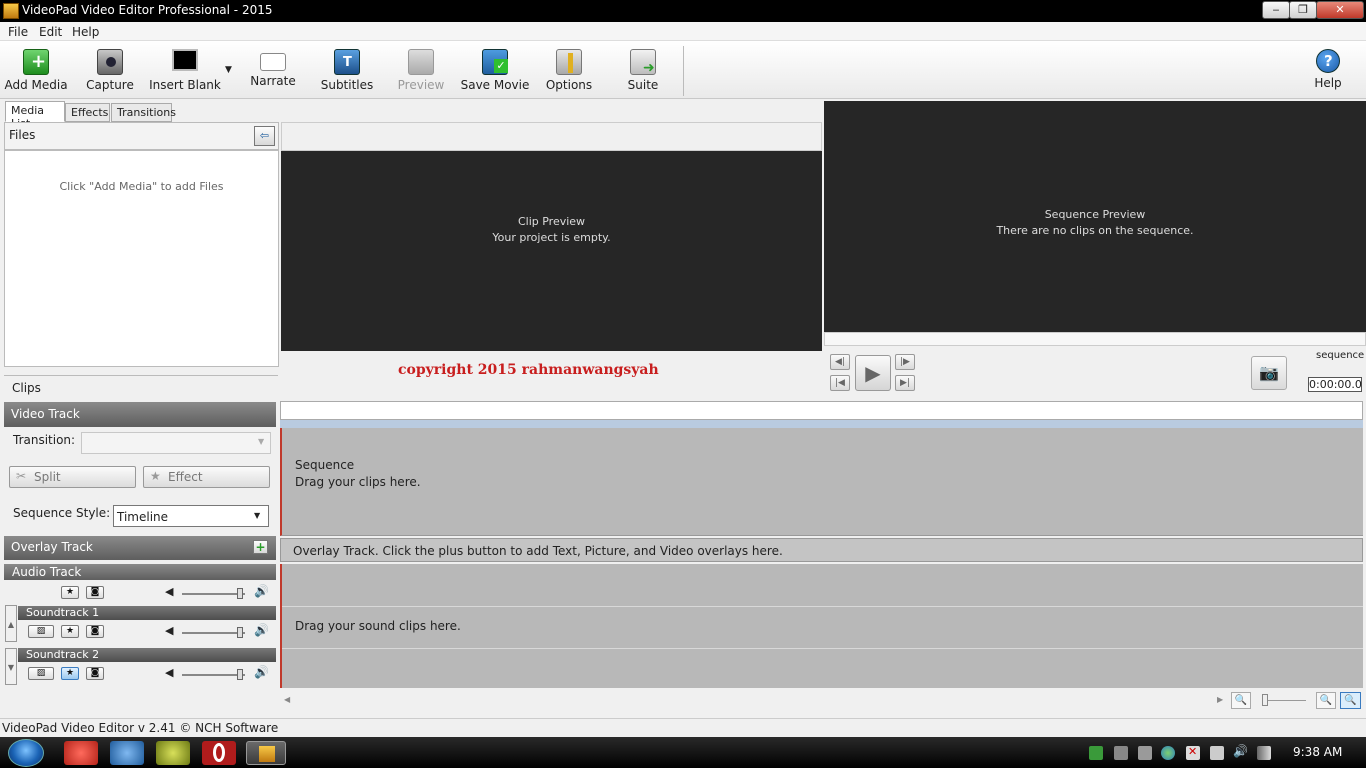  What do you see at coordinates (140, 572) in the screenshot?
I see `audio-track-header: Audio Track` at bounding box center [140, 572].